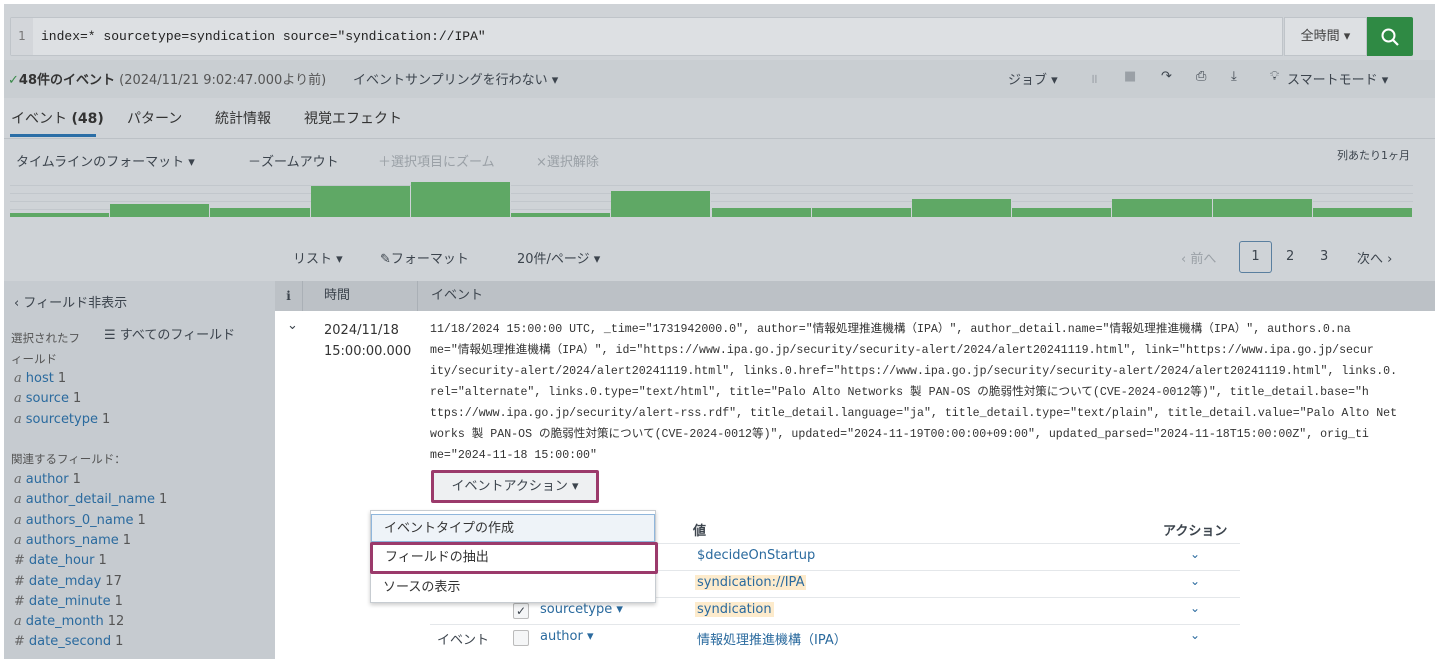 The image size is (1440, 659). What do you see at coordinates (513, 588) in the screenshot?
I see `menu-item-show-source: ソースの表示` at bounding box center [513, 588].